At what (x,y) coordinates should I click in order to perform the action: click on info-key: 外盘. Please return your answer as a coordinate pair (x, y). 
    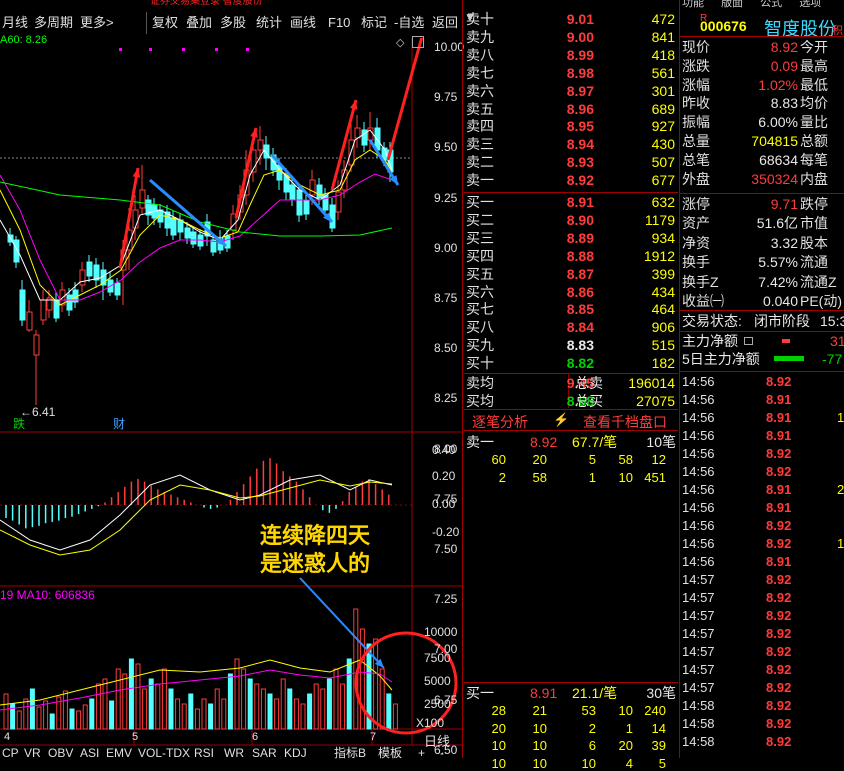
    Looking at the image, I should click on (696, 178).